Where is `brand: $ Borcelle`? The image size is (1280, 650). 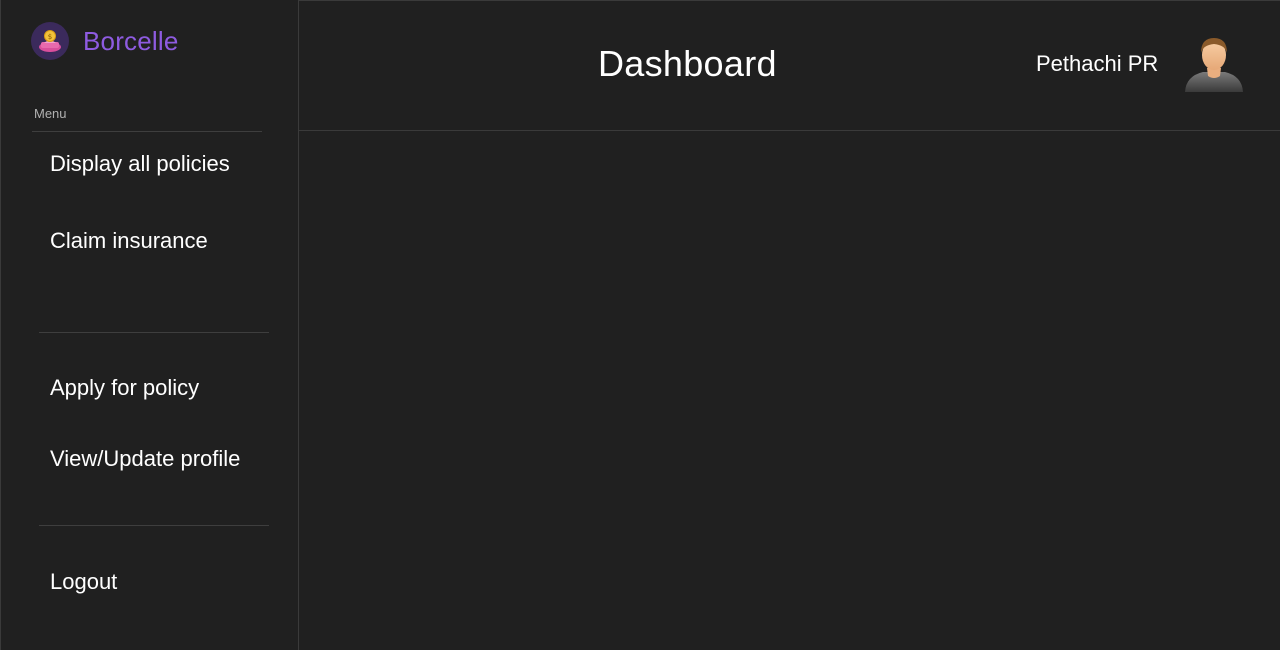
brand: $ Borcelle is located at coordinates (105, 41).